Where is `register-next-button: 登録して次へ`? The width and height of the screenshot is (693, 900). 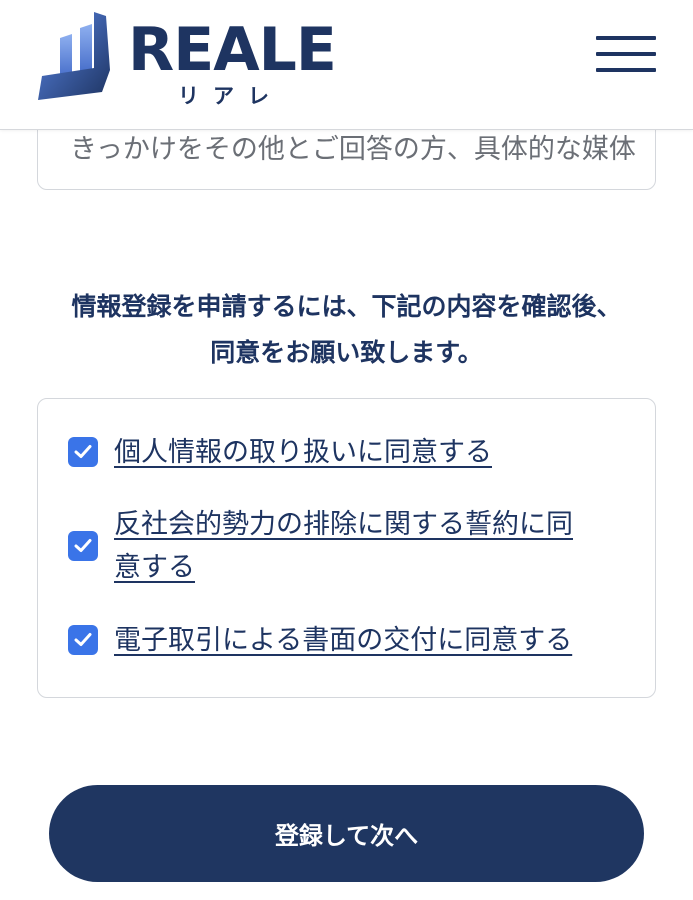 register-next-button: 登録して次へ is located at coordinates (346, 833).